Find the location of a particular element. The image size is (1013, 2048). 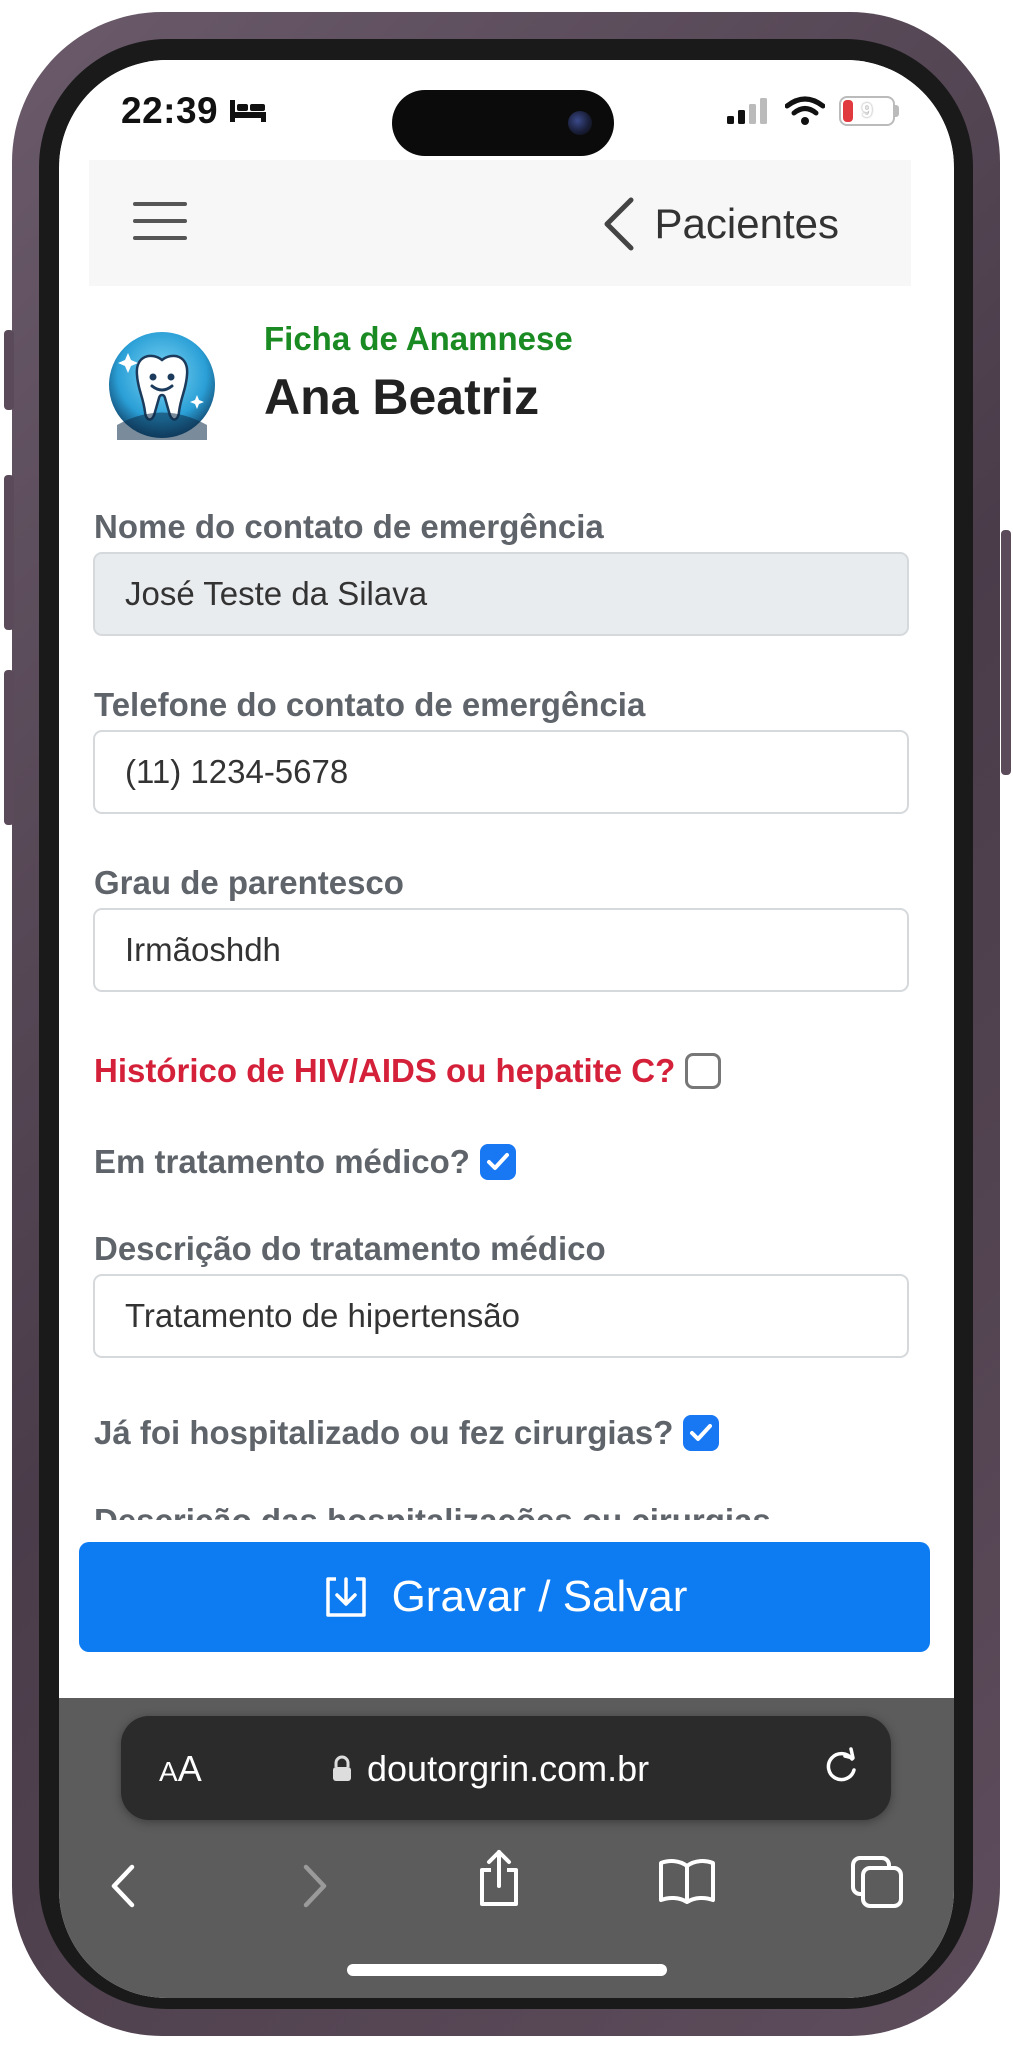

url-text: doutorgrin.com.br is located at coordinates (508, 1768).